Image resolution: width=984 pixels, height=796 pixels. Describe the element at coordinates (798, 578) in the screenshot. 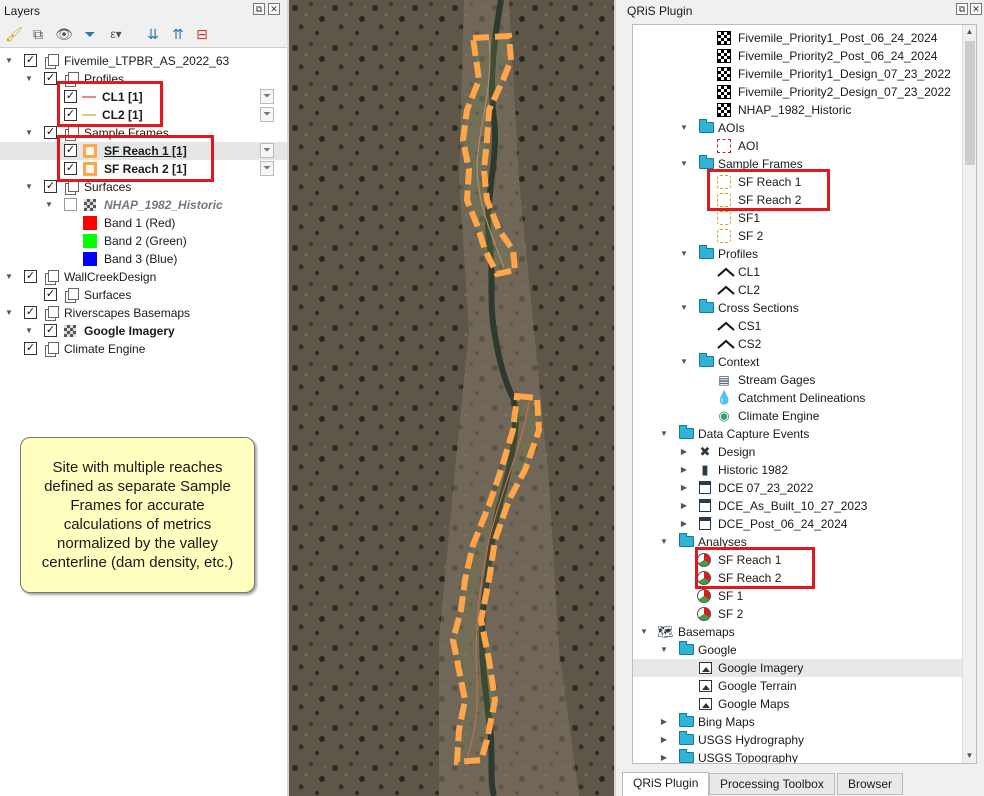

I see `tree-item-analysis: SF Reach 2` at that location.